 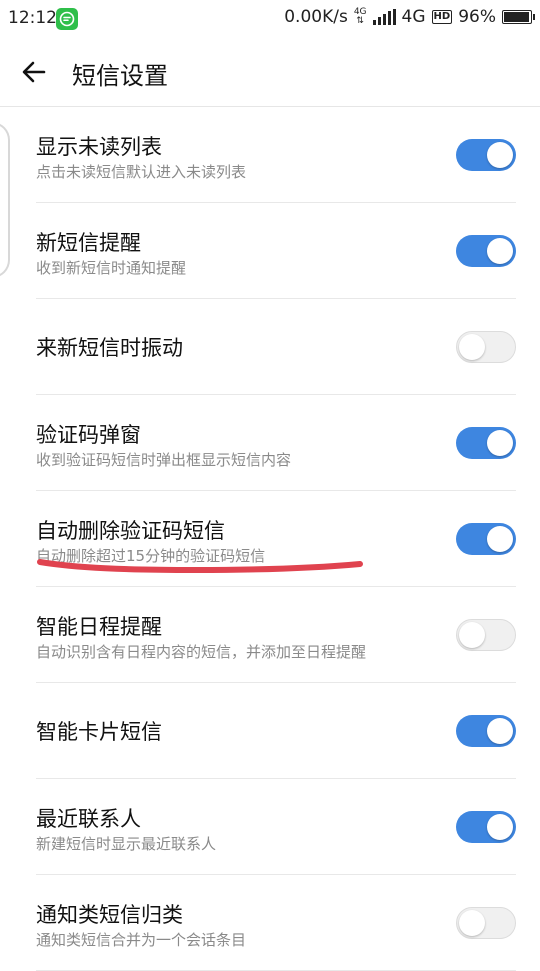 I want to click on network-tag-bottom: ⇅, so click(x=360, y=21).